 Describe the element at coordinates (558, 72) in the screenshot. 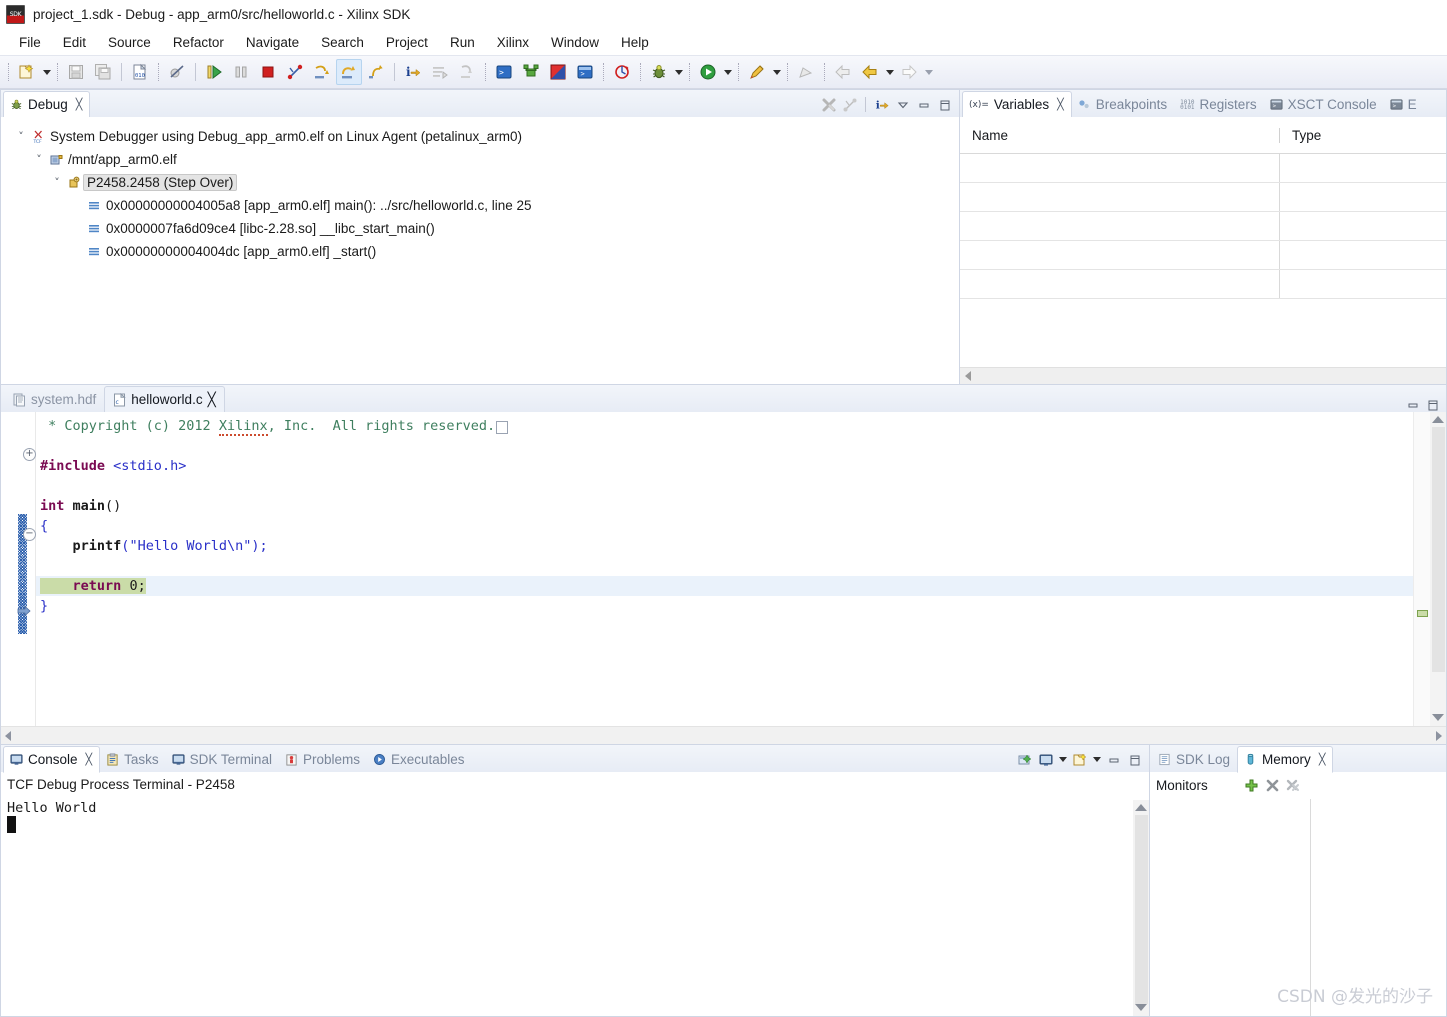

I see `create-boot-image-icon` at that location.